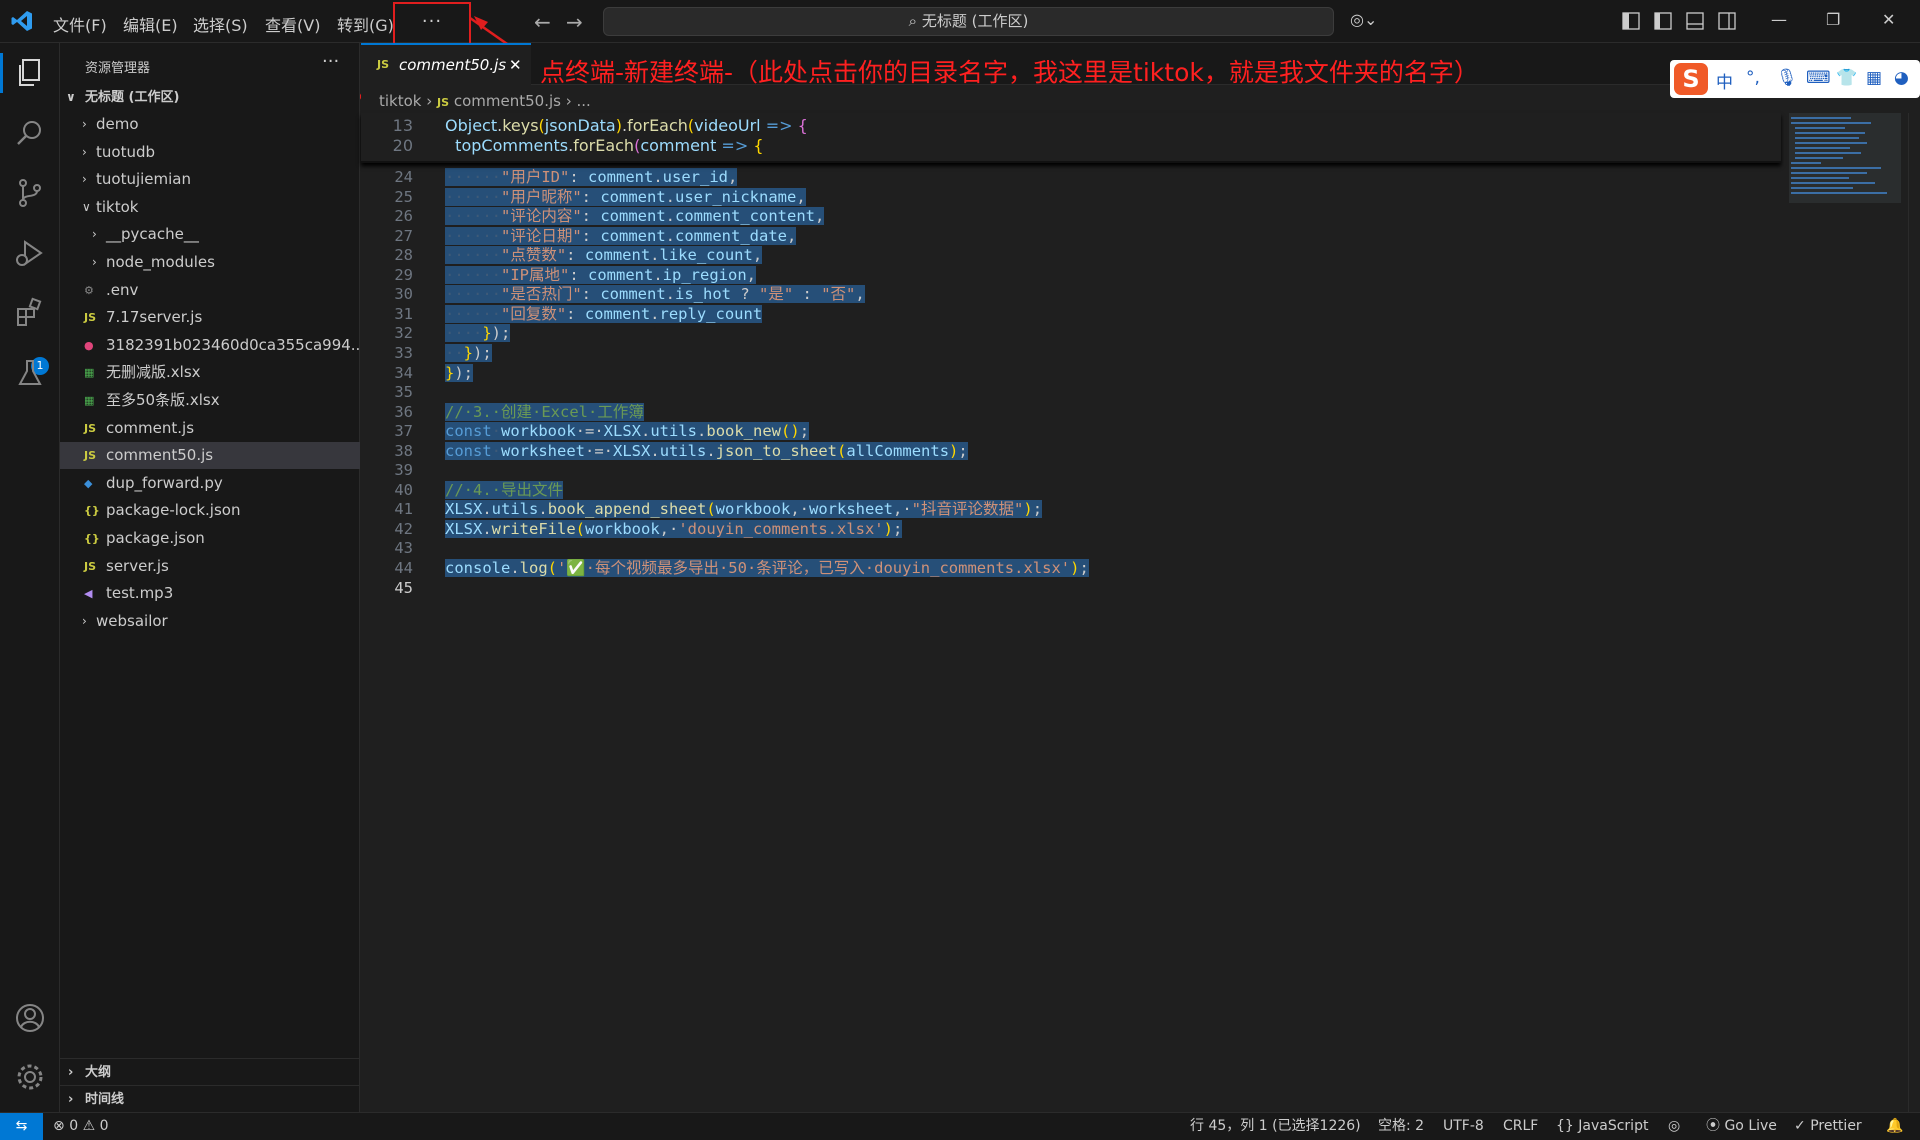  Describe the element at coordinates (125, 151) in the screenshot. I see `tree-item-label: tuotudb` at that location.